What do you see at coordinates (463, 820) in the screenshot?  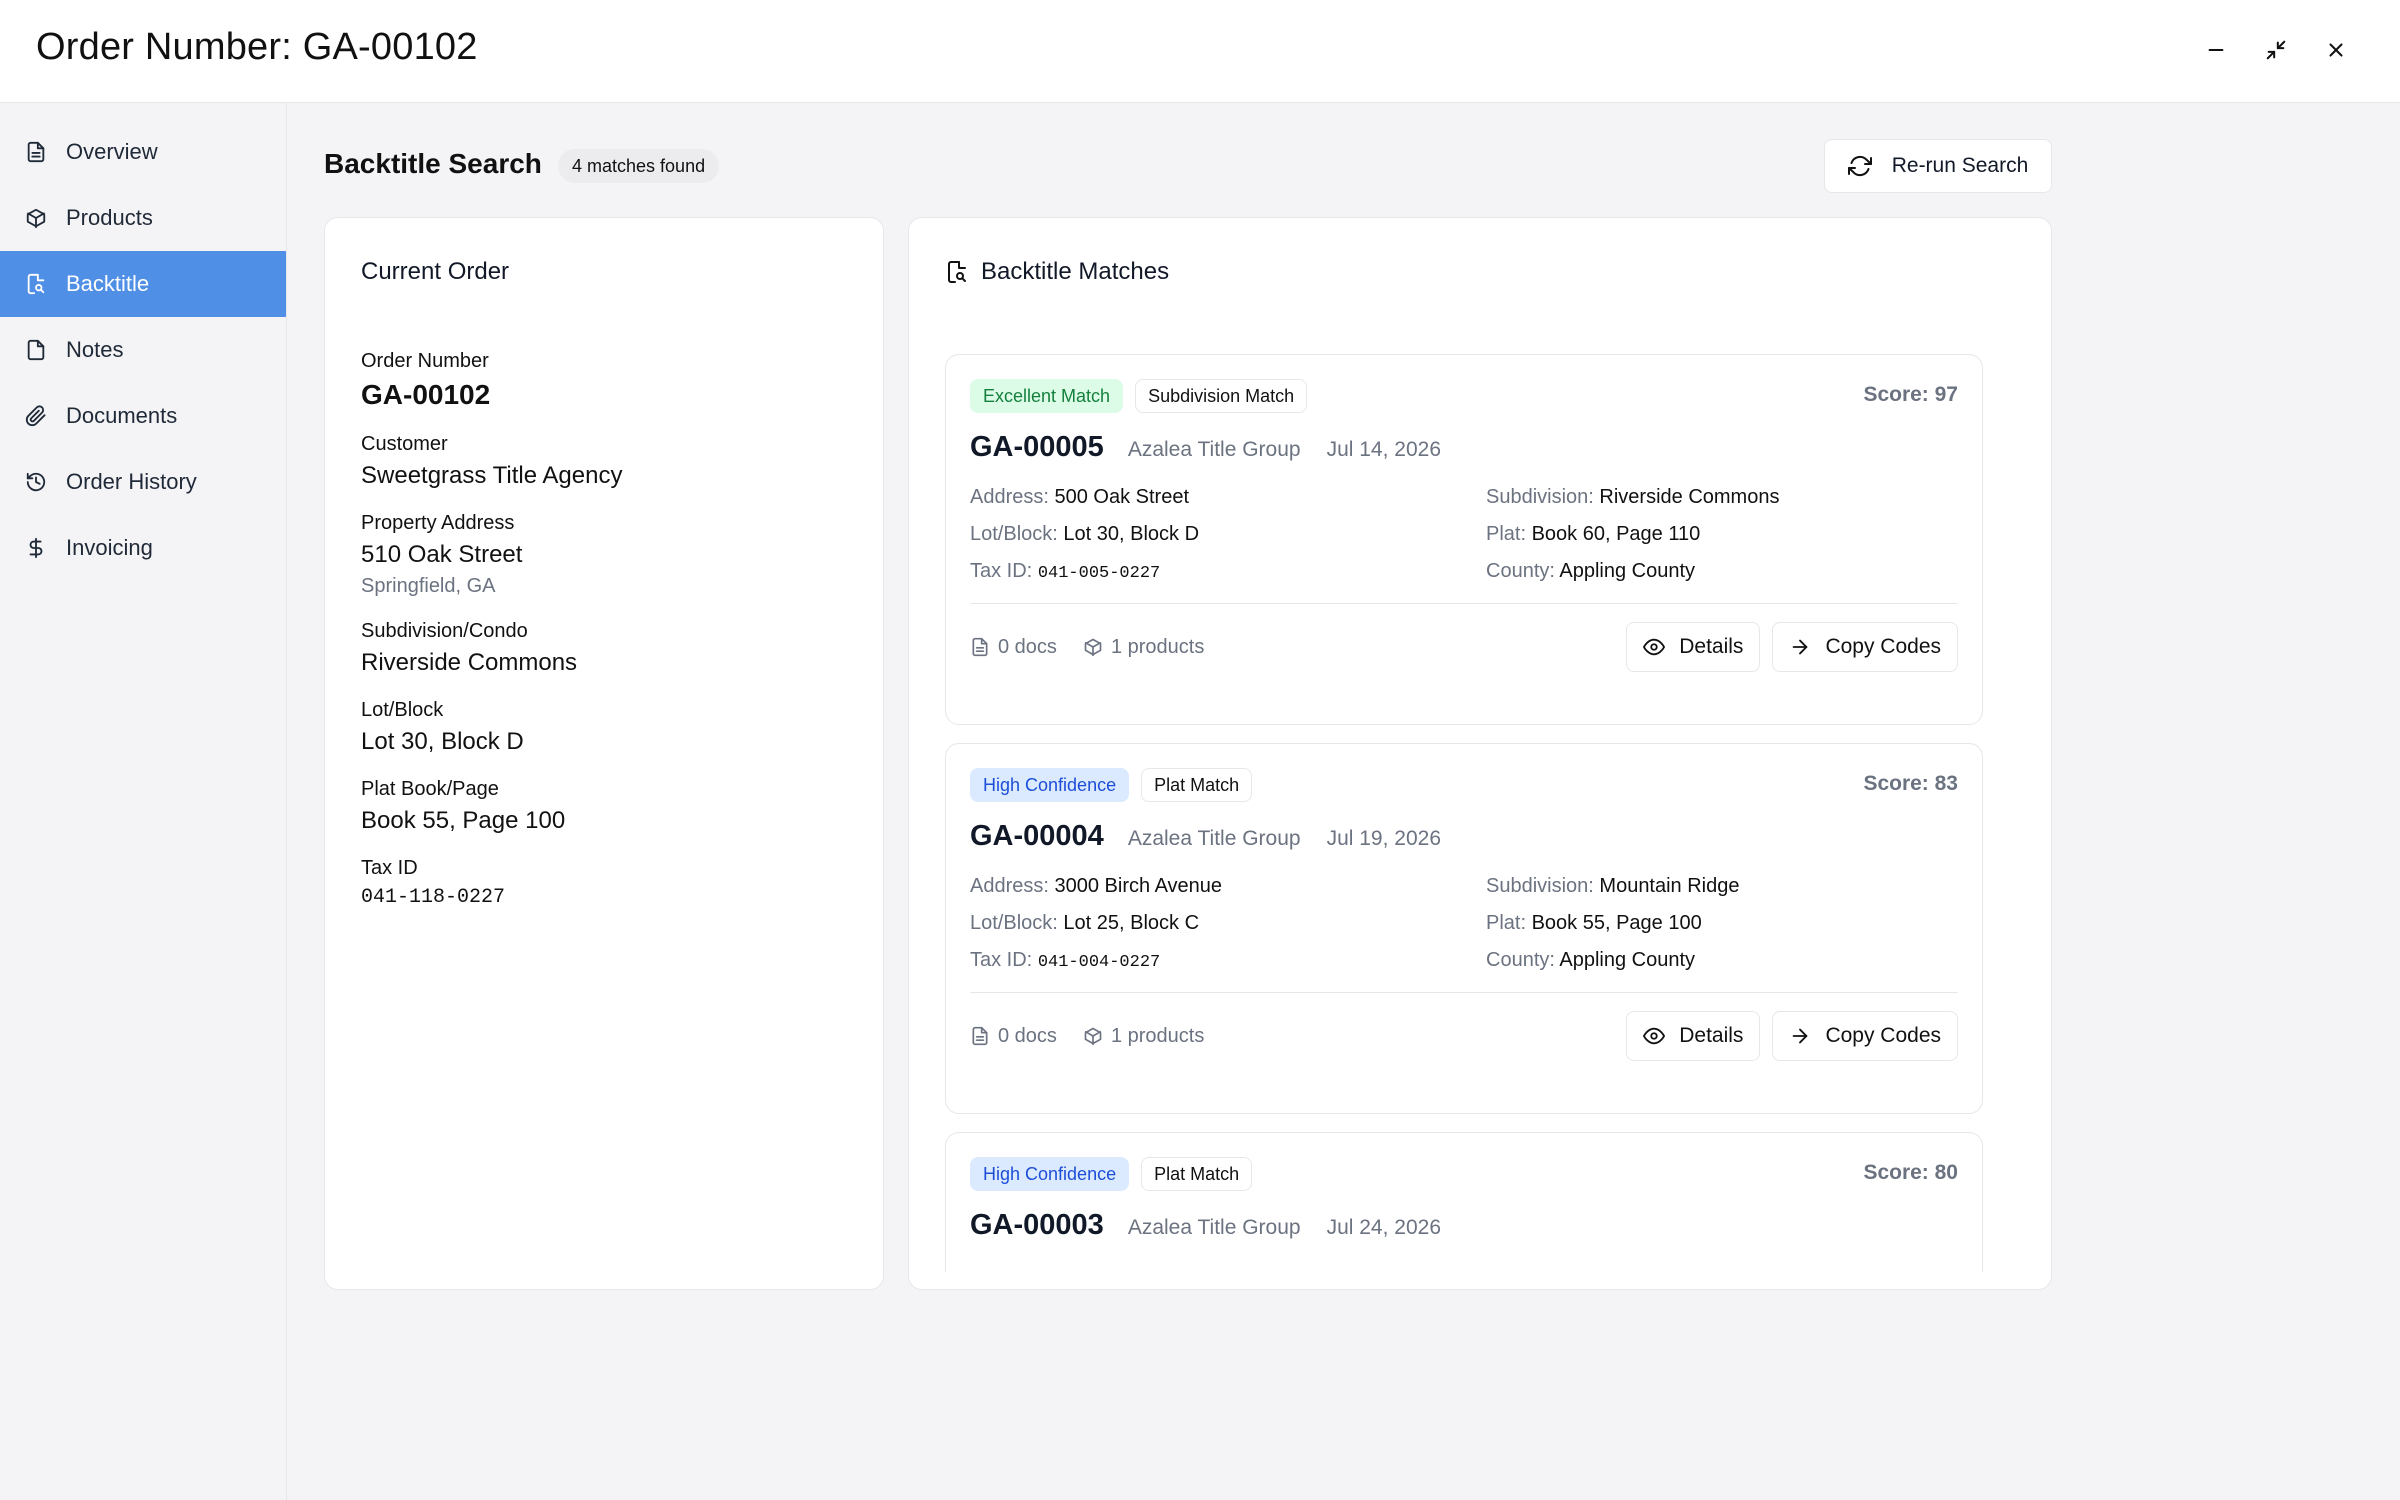 I see `plat-value: Book 55, Page 100` at bounding box center [463, 820].